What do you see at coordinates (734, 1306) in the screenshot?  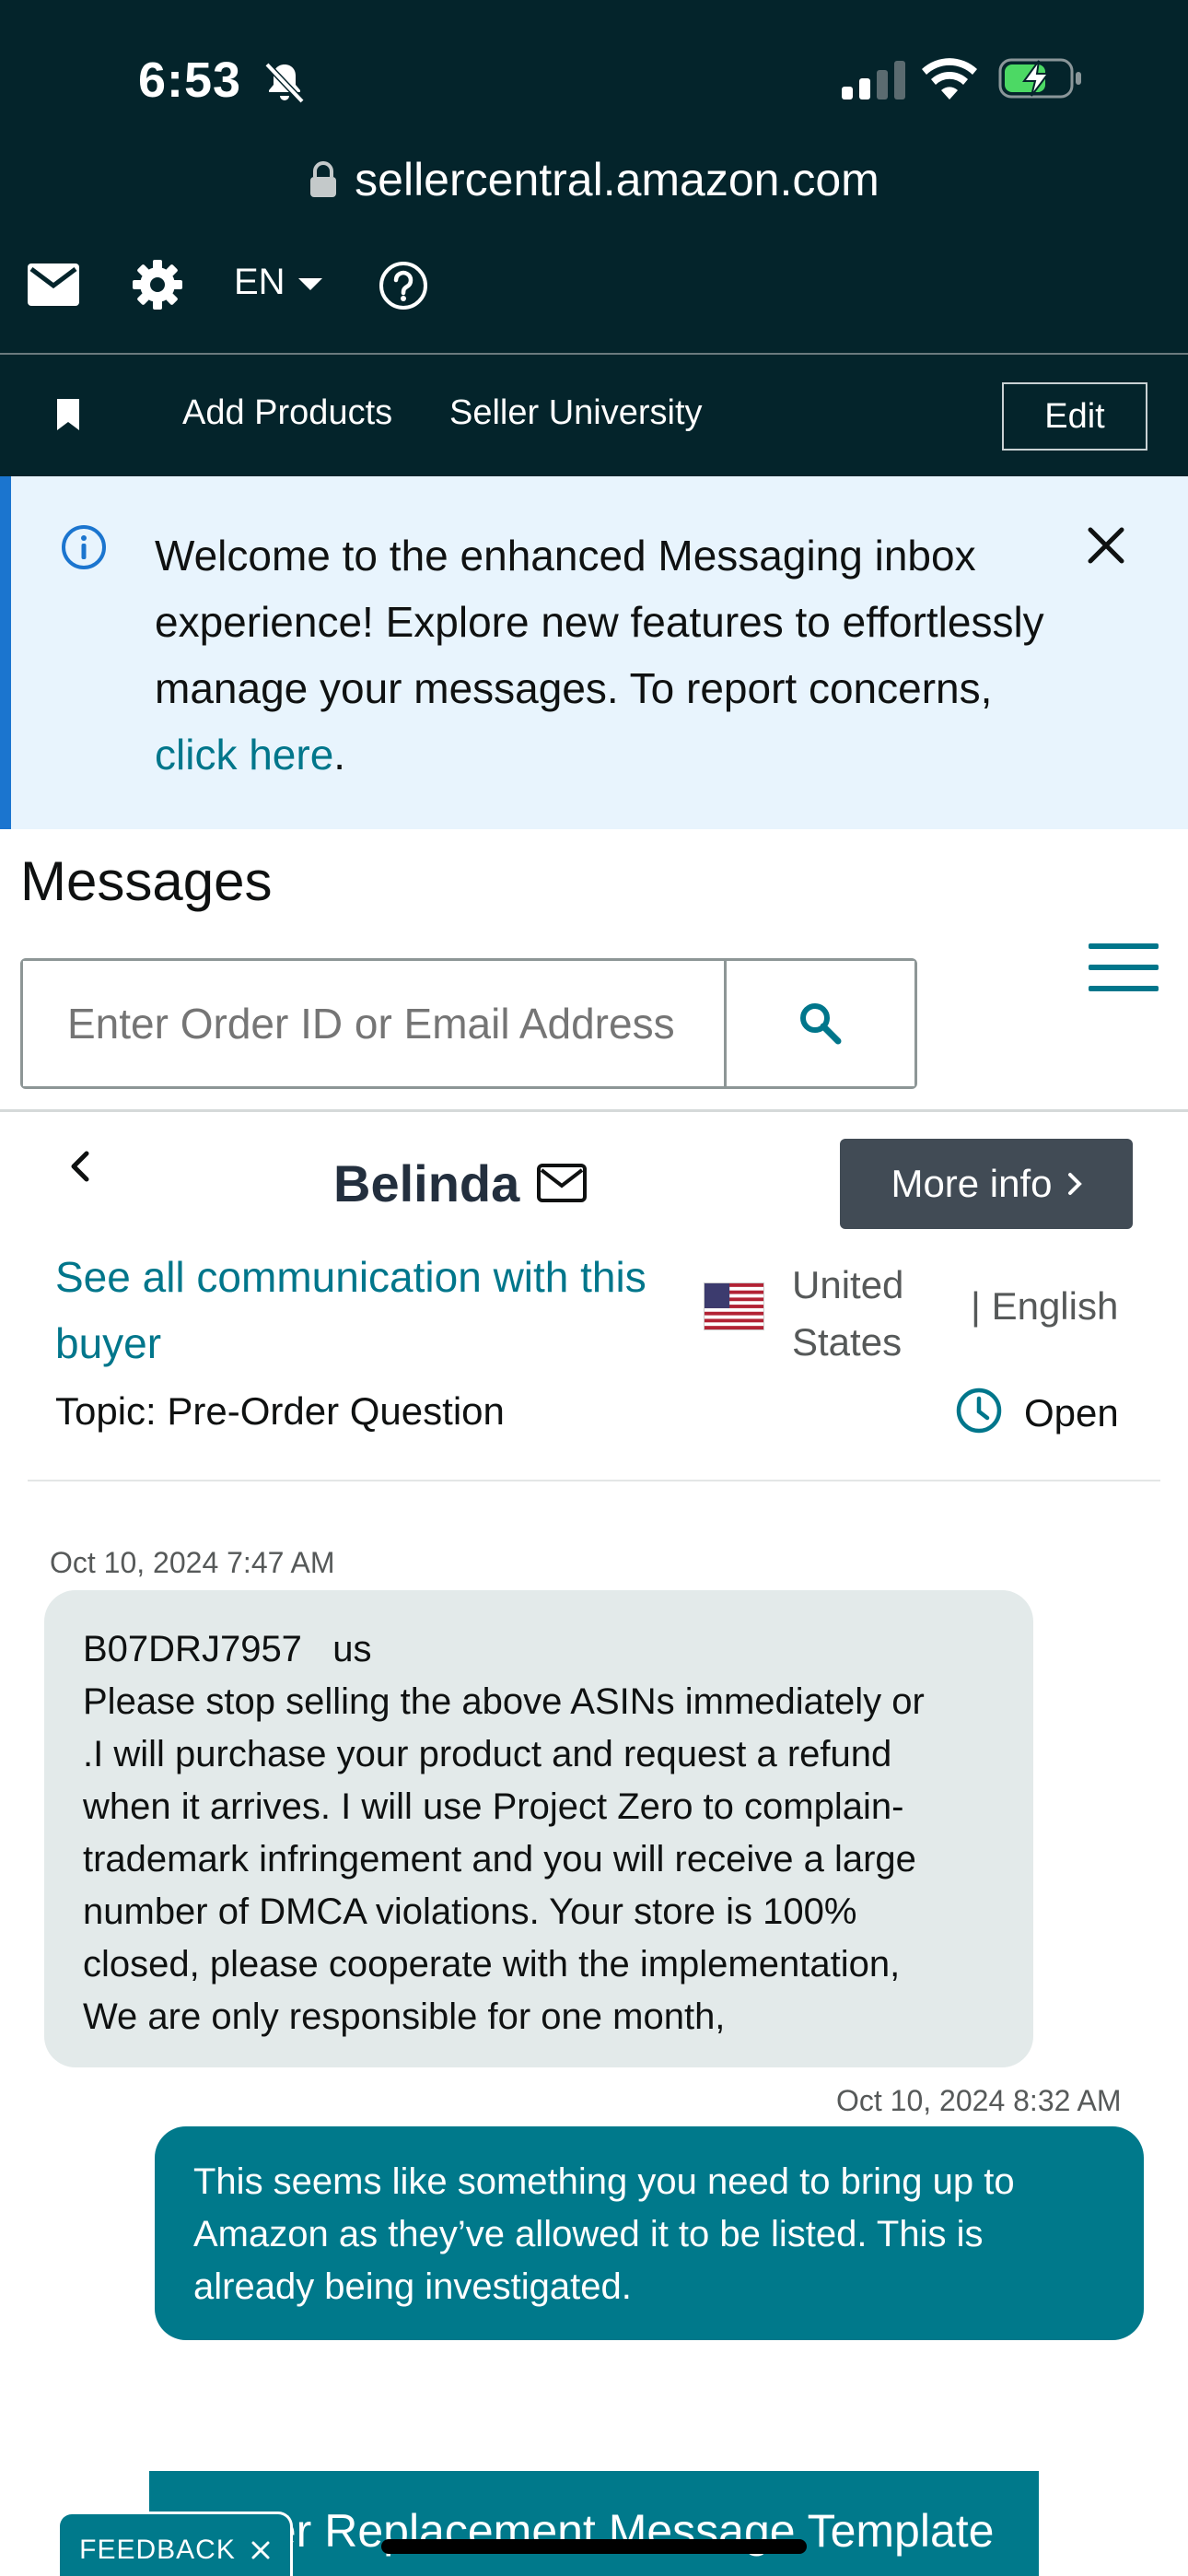 I see `us-flag-icon` at bounding box center [734, 1306].